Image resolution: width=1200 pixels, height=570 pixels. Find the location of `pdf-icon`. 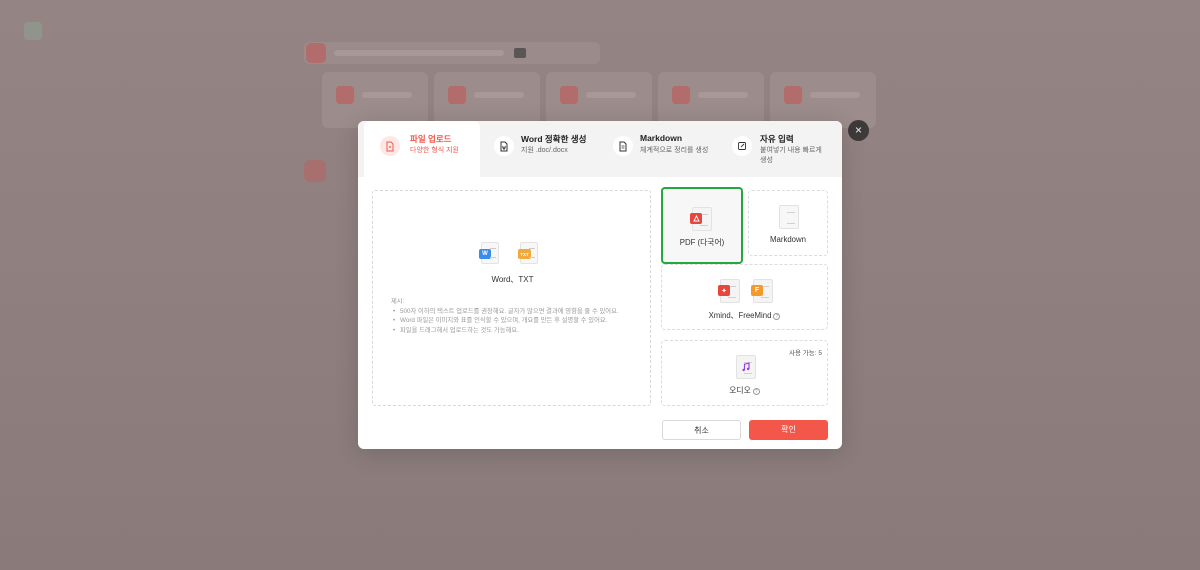

pdf-icon is located at coordinates (701, 219).